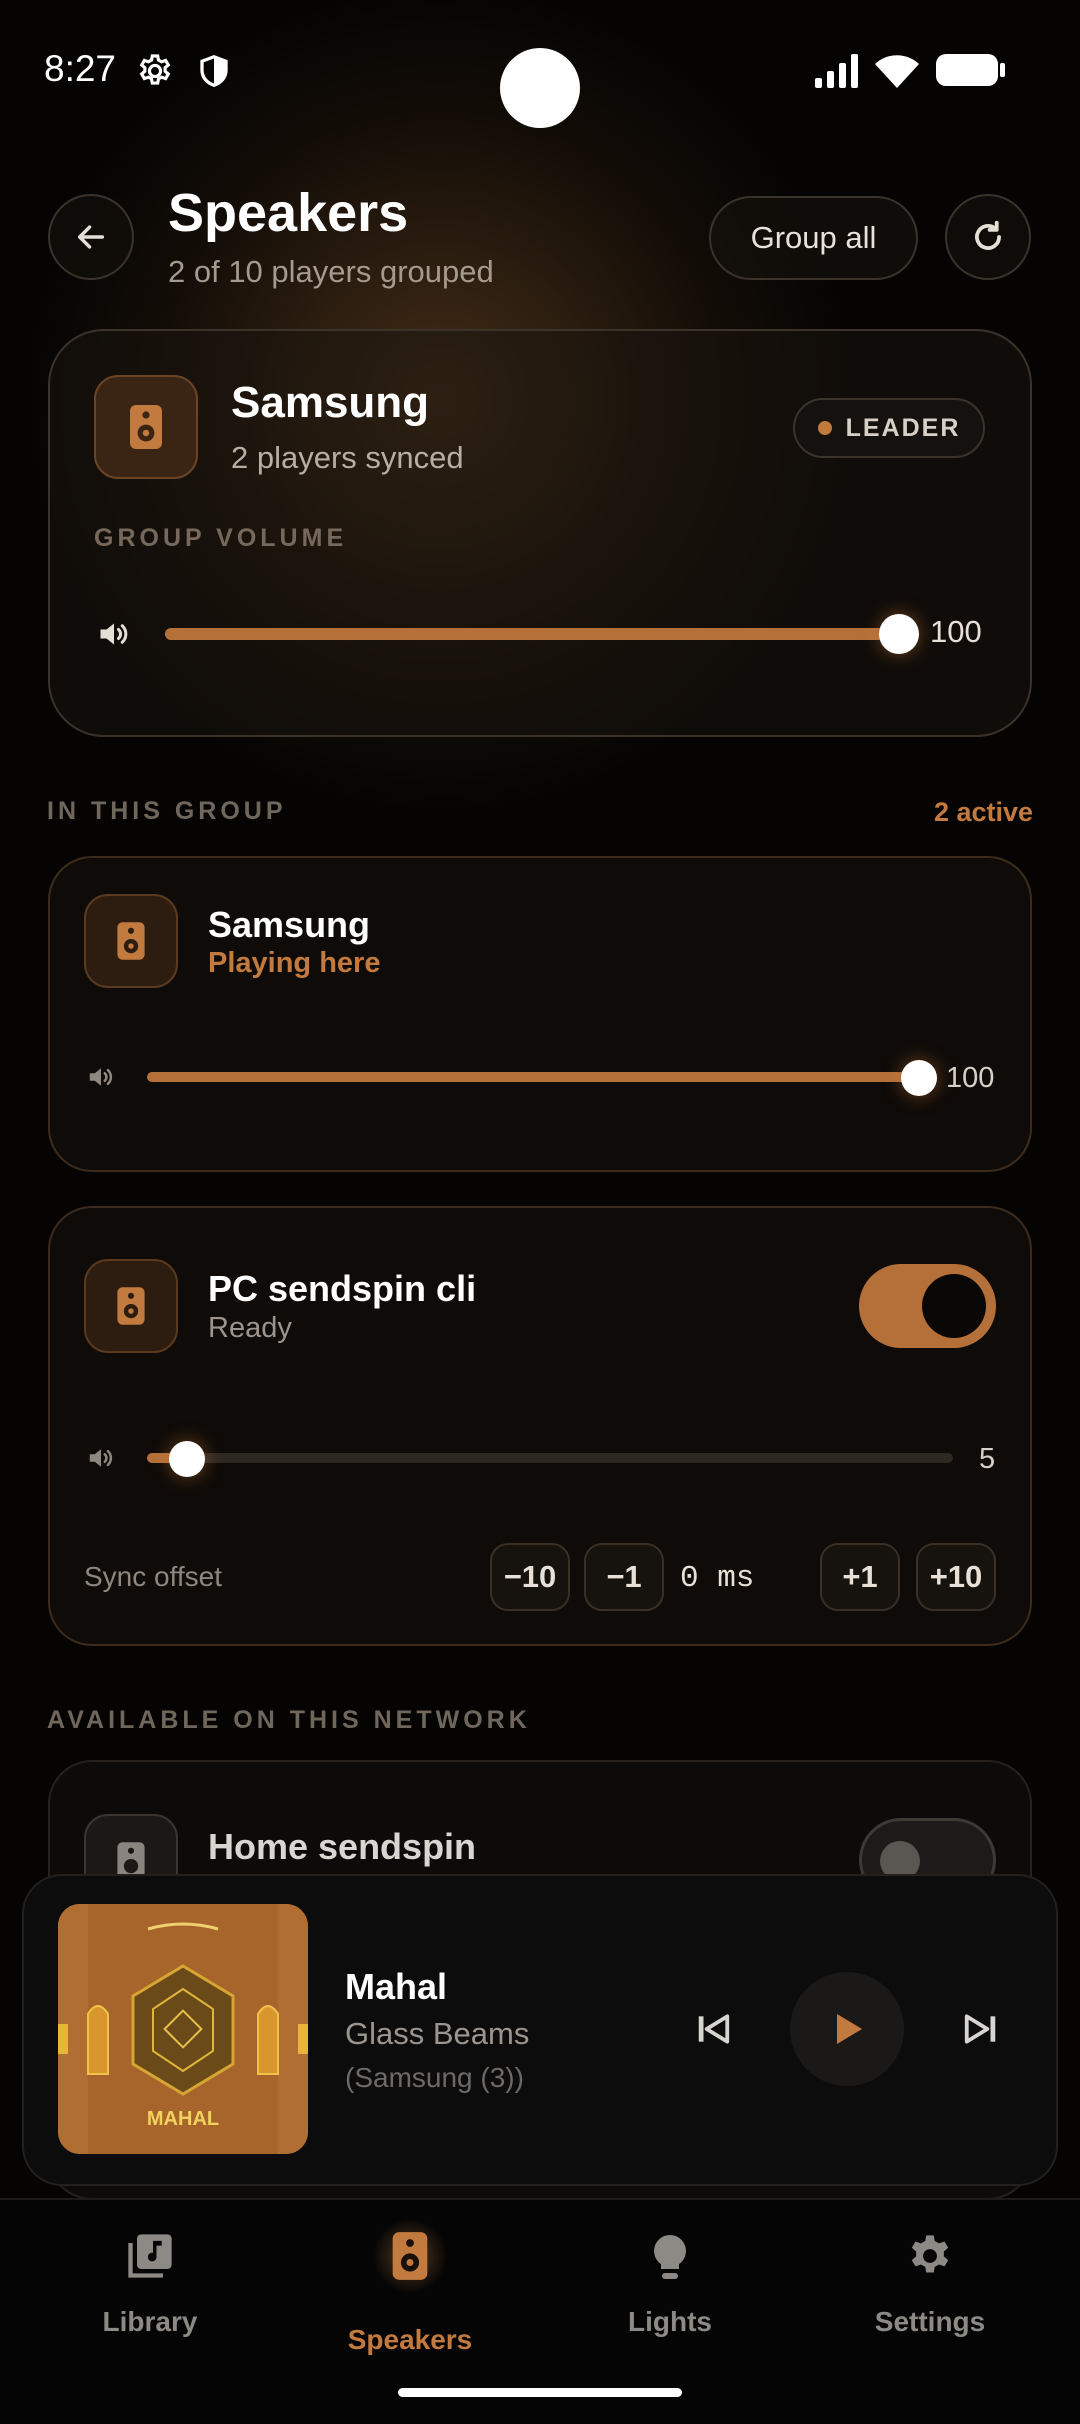 The height and width of the screenshot is (2424, 1080). Describe the element at coordinates (624, 1577) in the screenshot. I see `offset-minus-1-button: −1` at that location.